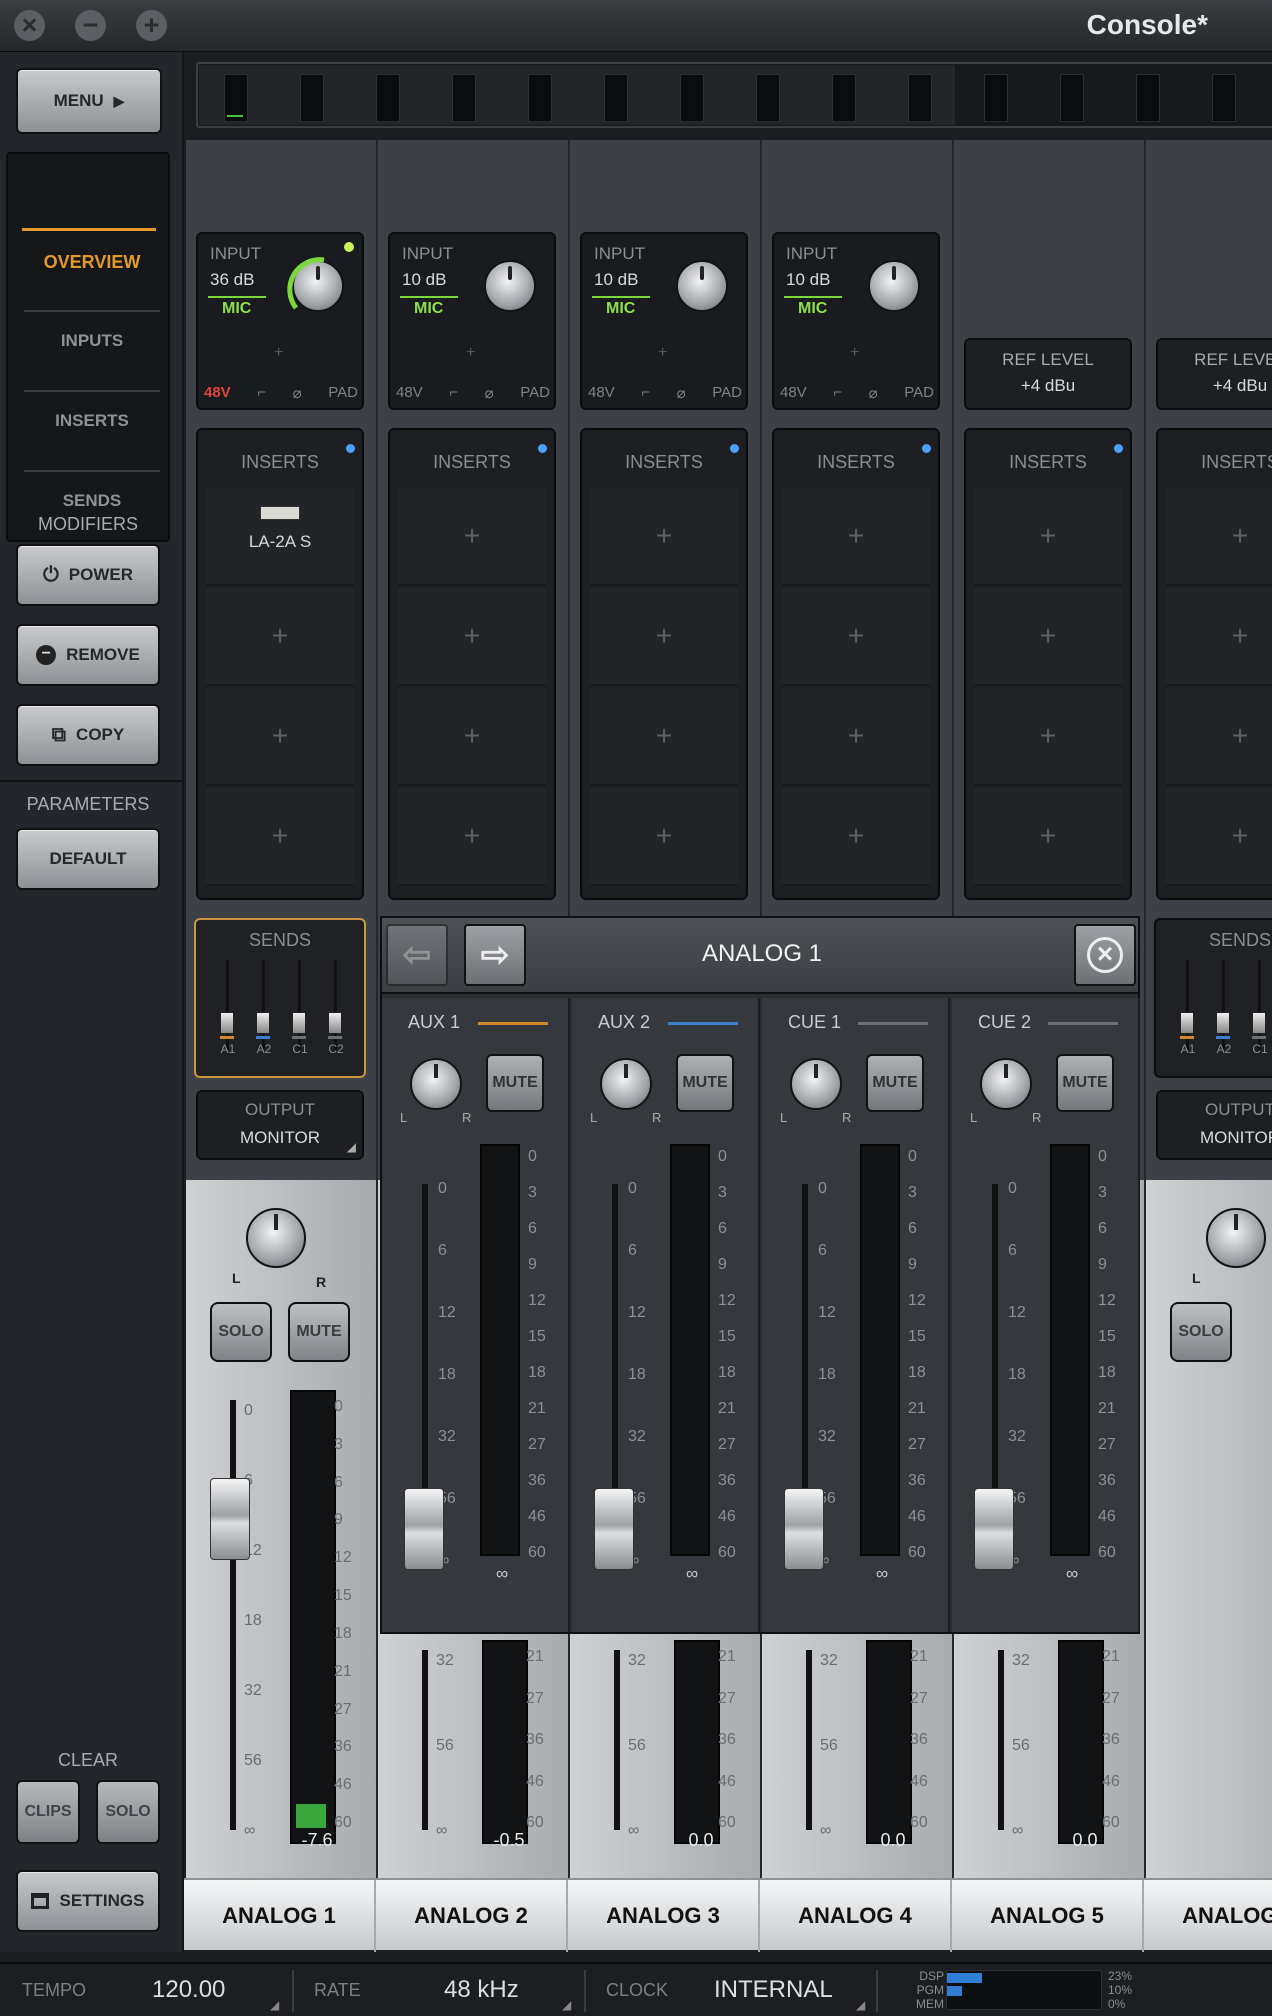 This screenshot has width=1272, height=2016. Describe the element at coordinates (1213, 998) in the screenshot. I see `sends-section: SENDS A1 A2 C1` at that location.